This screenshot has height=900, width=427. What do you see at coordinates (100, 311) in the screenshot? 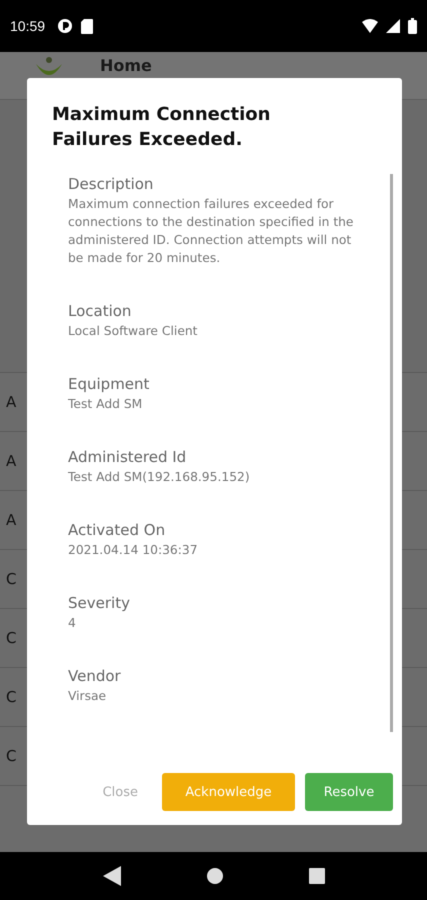
I see `field-label: Location` at bounding box center [100, 311].